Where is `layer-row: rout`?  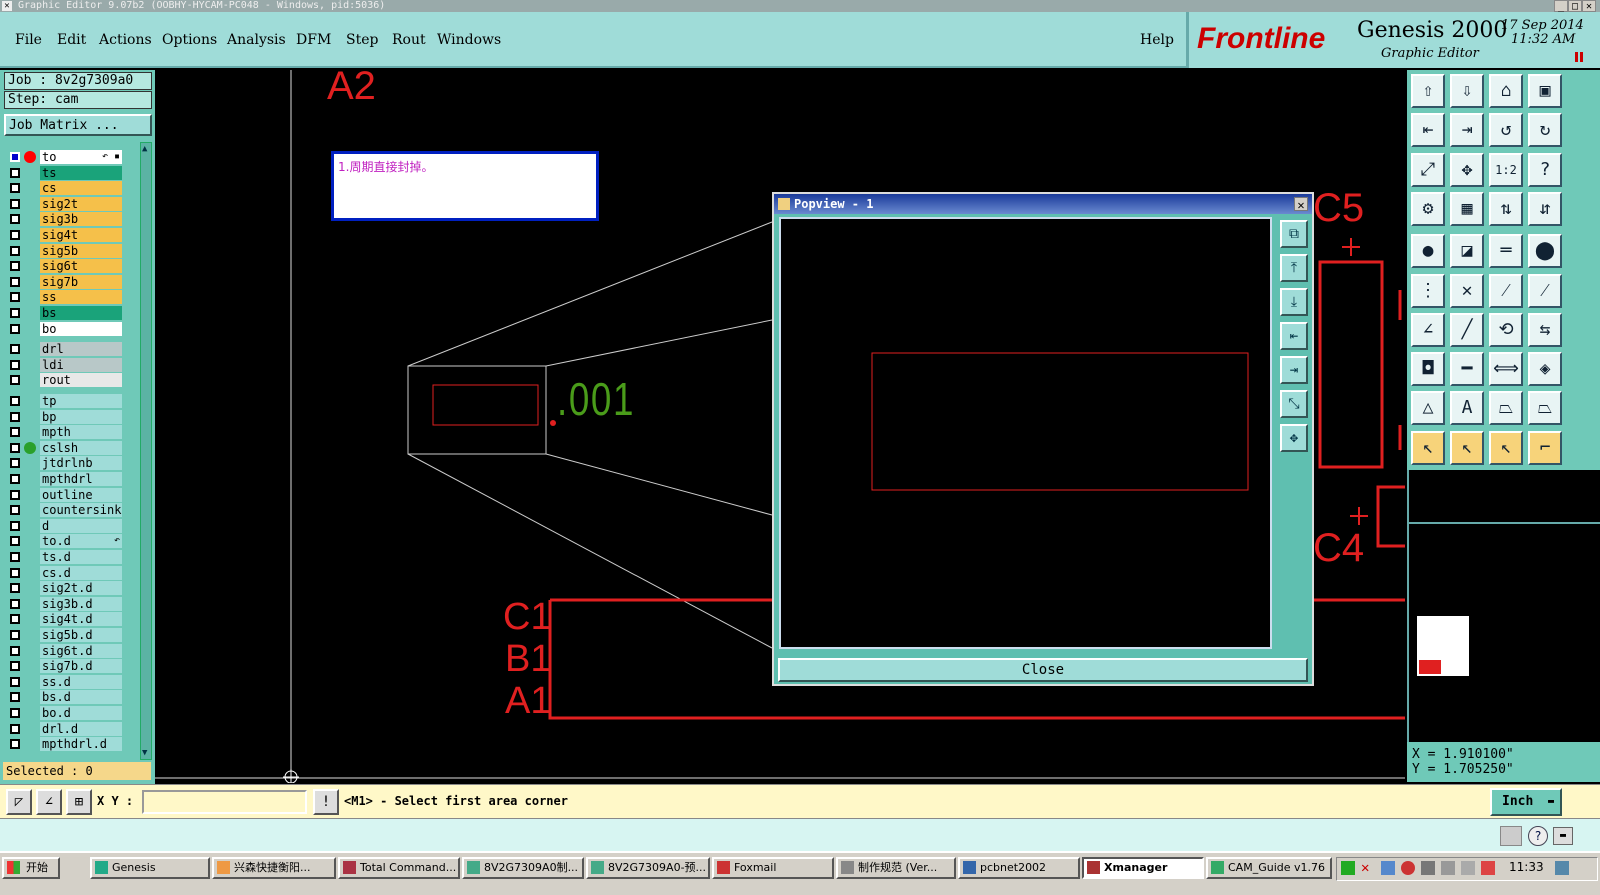
layer-row: rout is located at coordinates (65, 380).